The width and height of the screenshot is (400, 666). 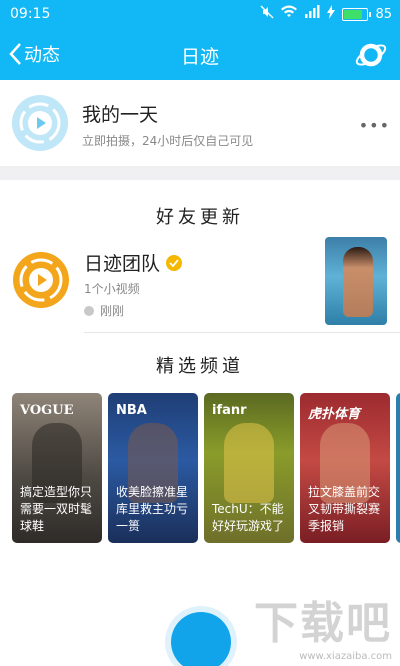 I want to click on divider, so click(x=242, y=332).